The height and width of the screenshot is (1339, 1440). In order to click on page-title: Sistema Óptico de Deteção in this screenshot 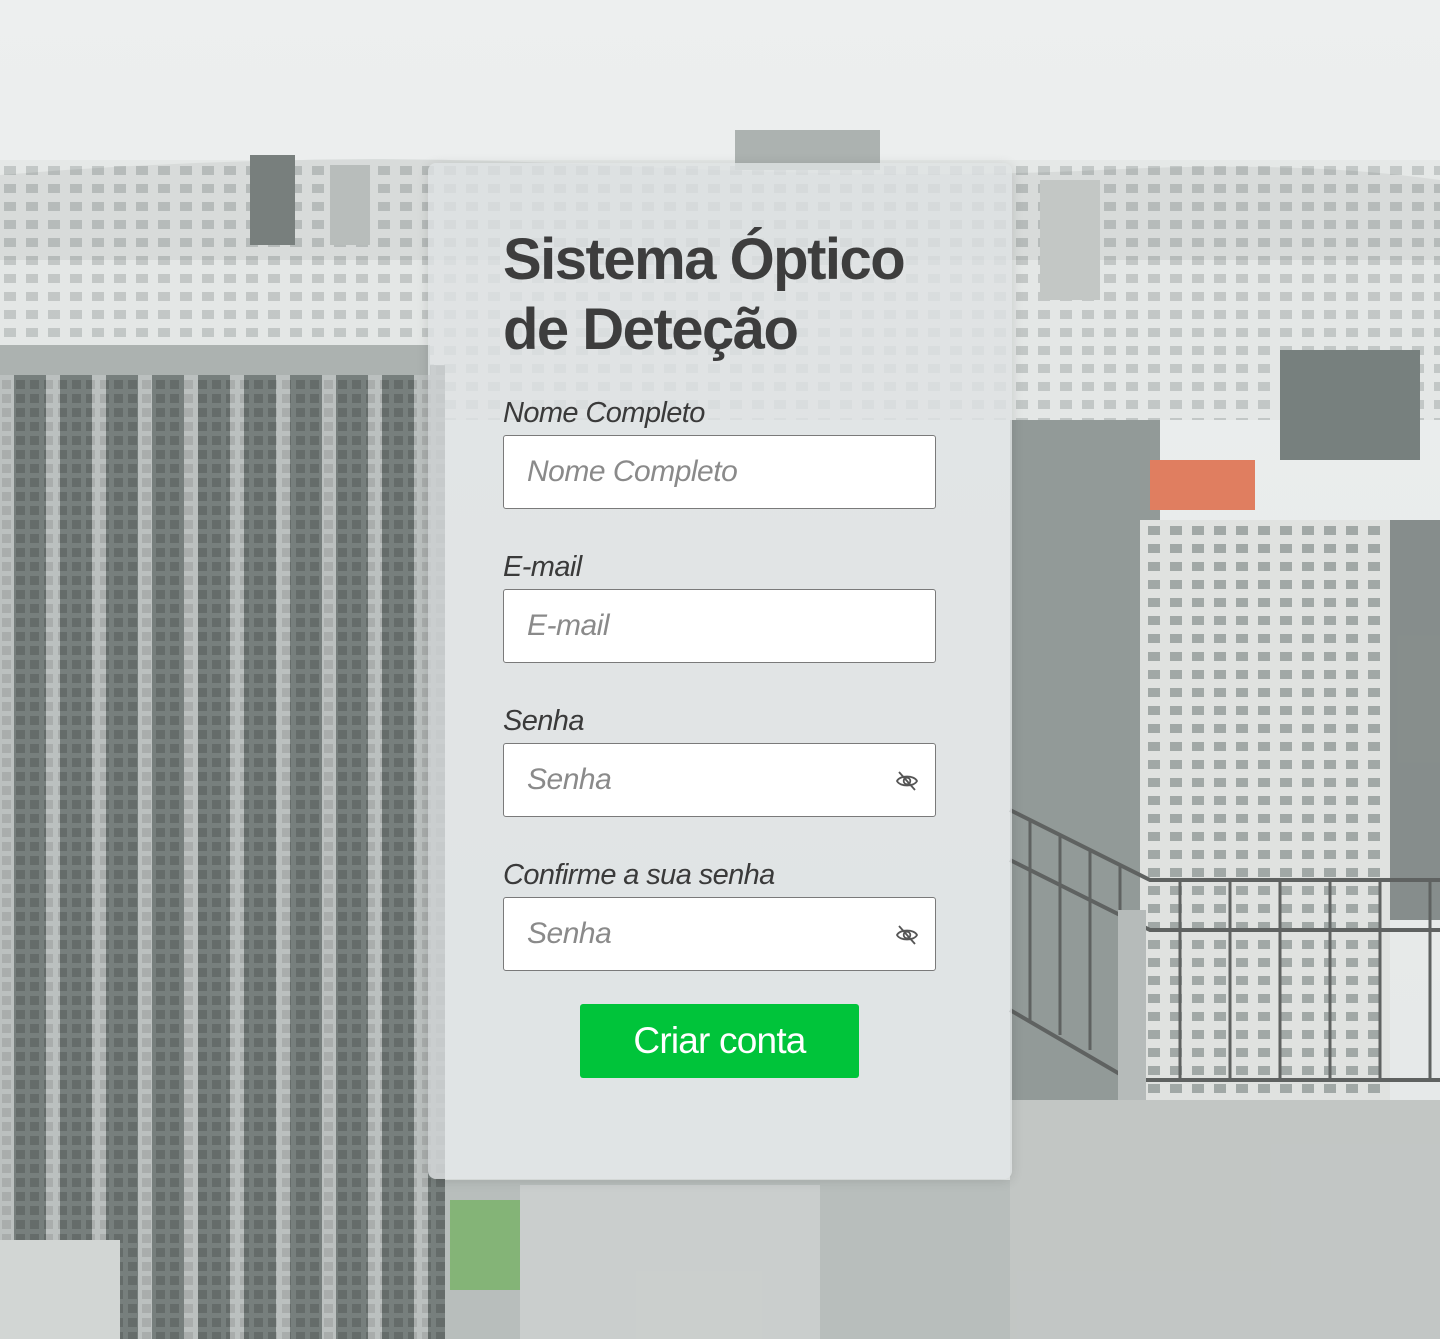, I will do `click(704, 294)`.